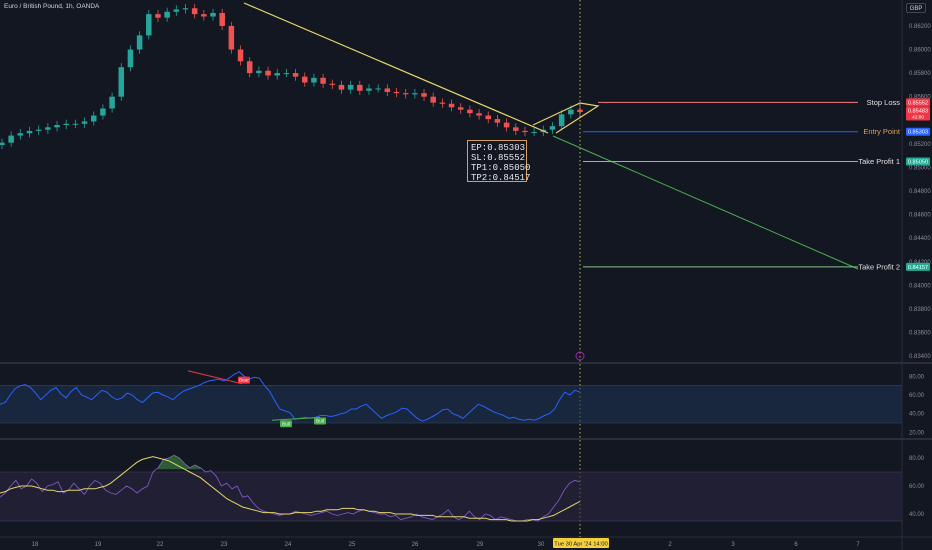  Describe the element at coordinates (506, 148) in the screenshot. I see `info-value: 0.85303` at that location.